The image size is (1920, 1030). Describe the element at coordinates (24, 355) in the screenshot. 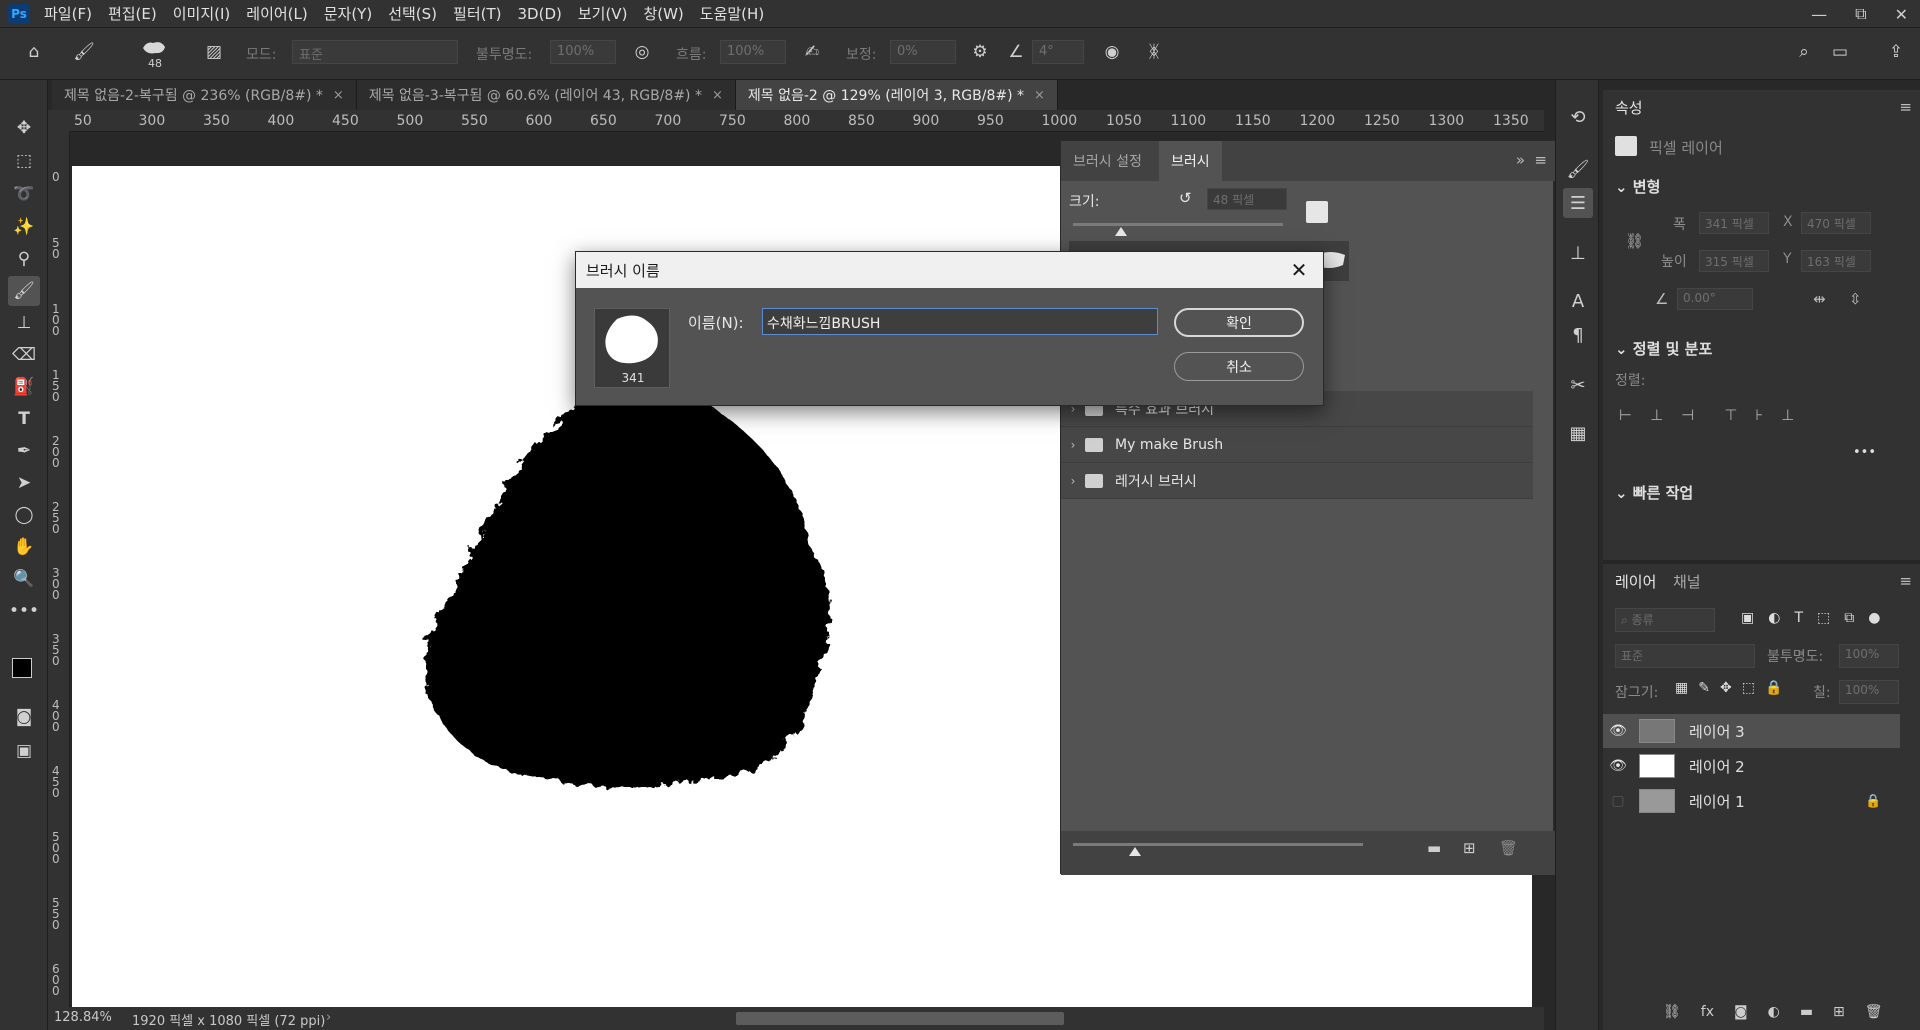

I see `eraser-tool-icon: ⌫` at that location.